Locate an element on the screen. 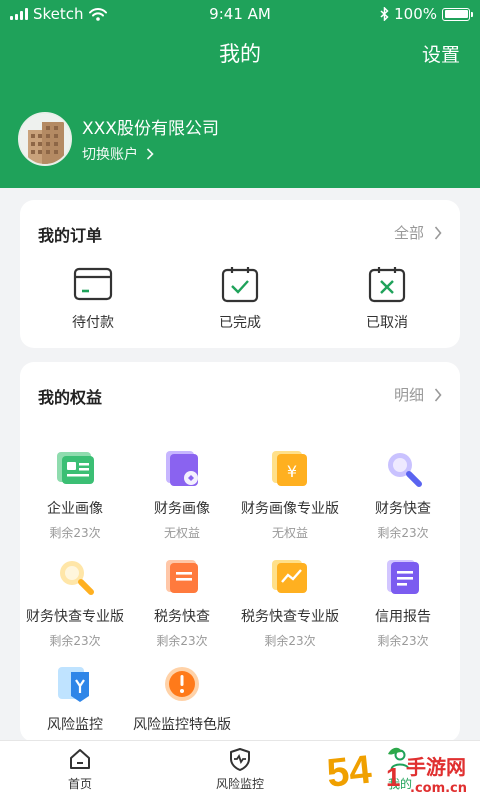 The image size is (480, 800). benefits-detail-label: 明细 is located at coordinates (408, 395).